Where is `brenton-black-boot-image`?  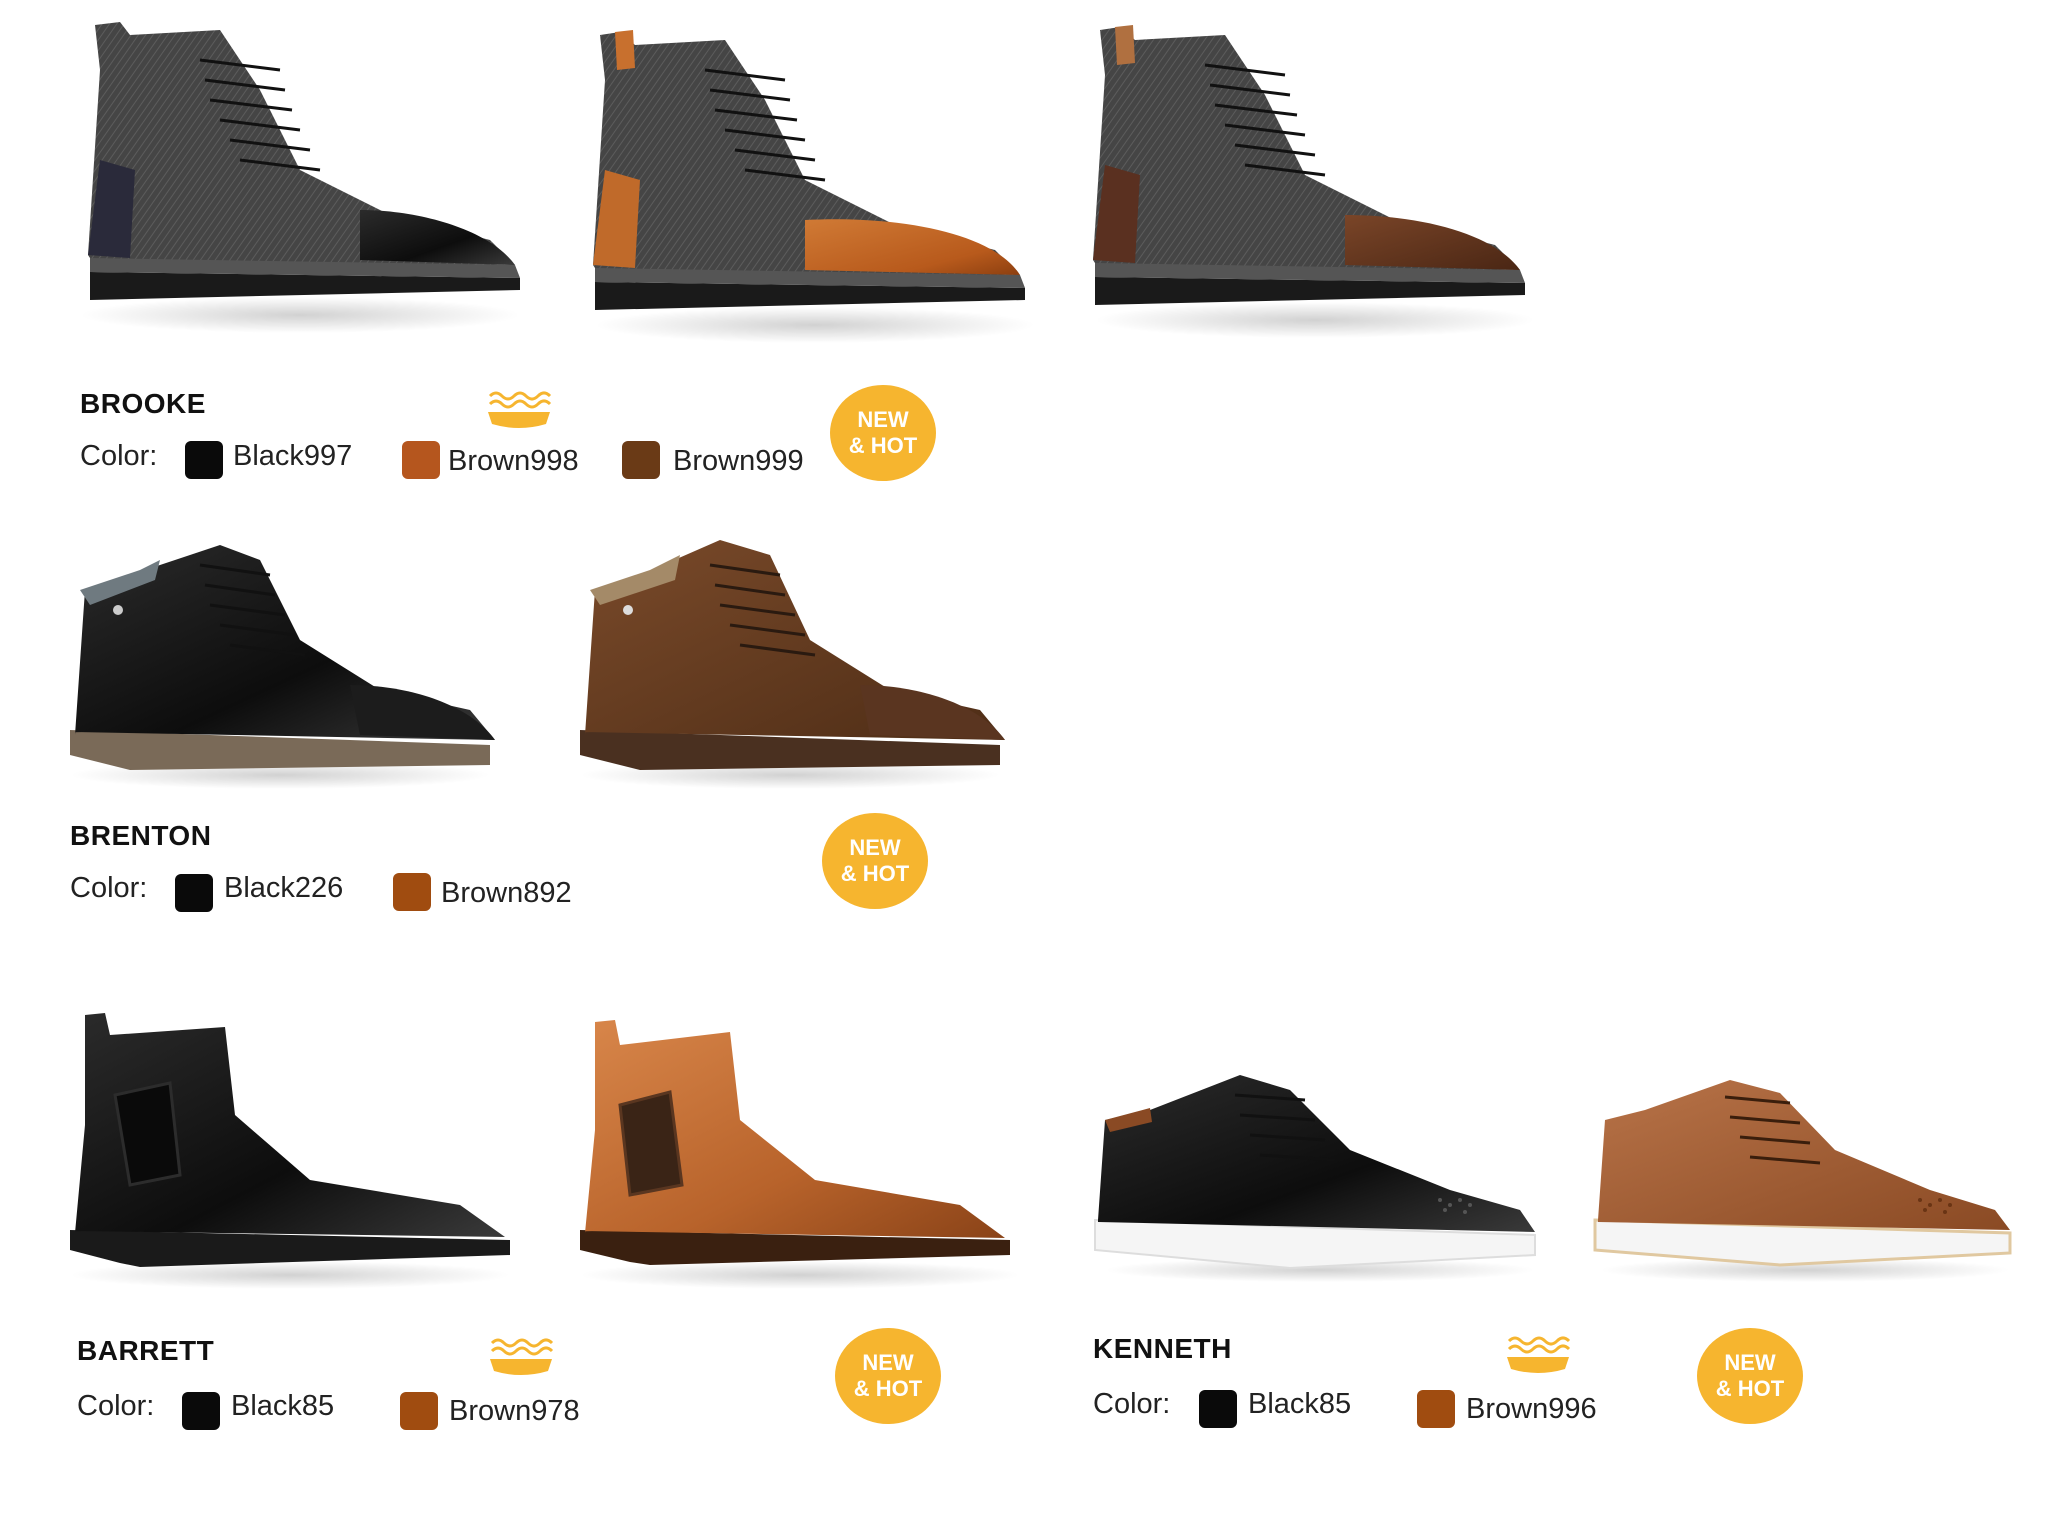
brenton-black-boot-image is located at coordinates (282, 667).